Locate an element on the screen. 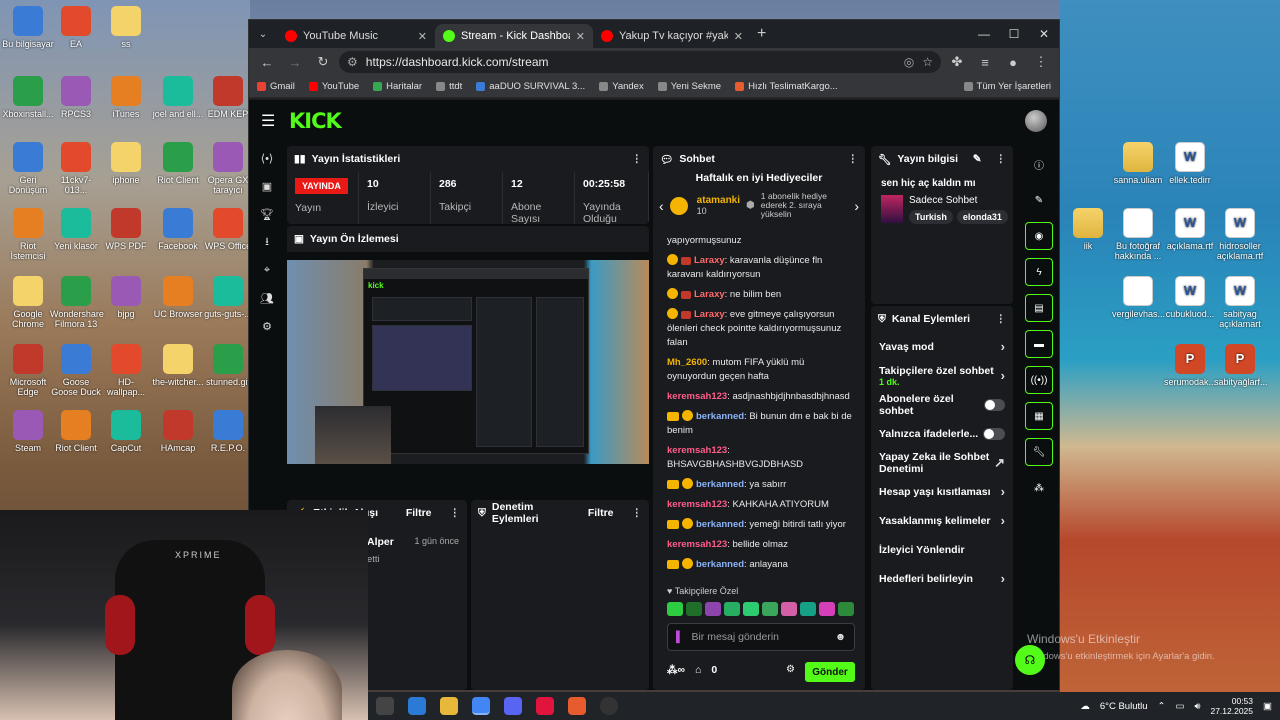 This screenshot has height=720, width=1280. dashboard-icon: ▣ is located at coordinates (267, 186).